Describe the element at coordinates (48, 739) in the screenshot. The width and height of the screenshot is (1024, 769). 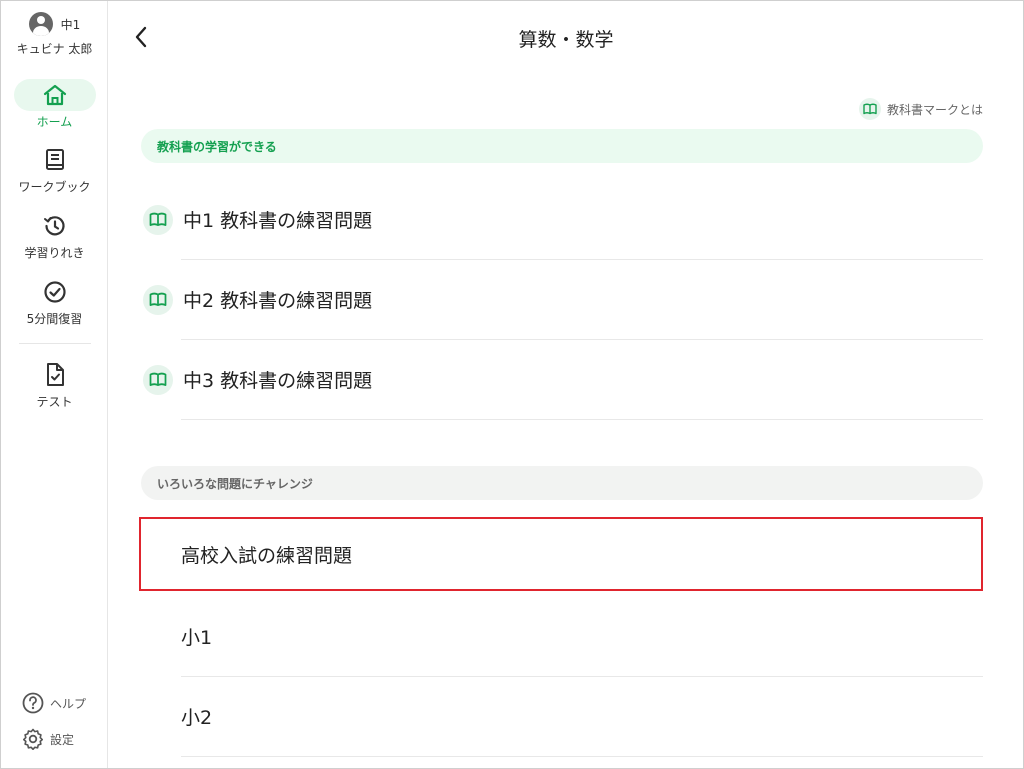
I see `settings-link: 設定` at that location.